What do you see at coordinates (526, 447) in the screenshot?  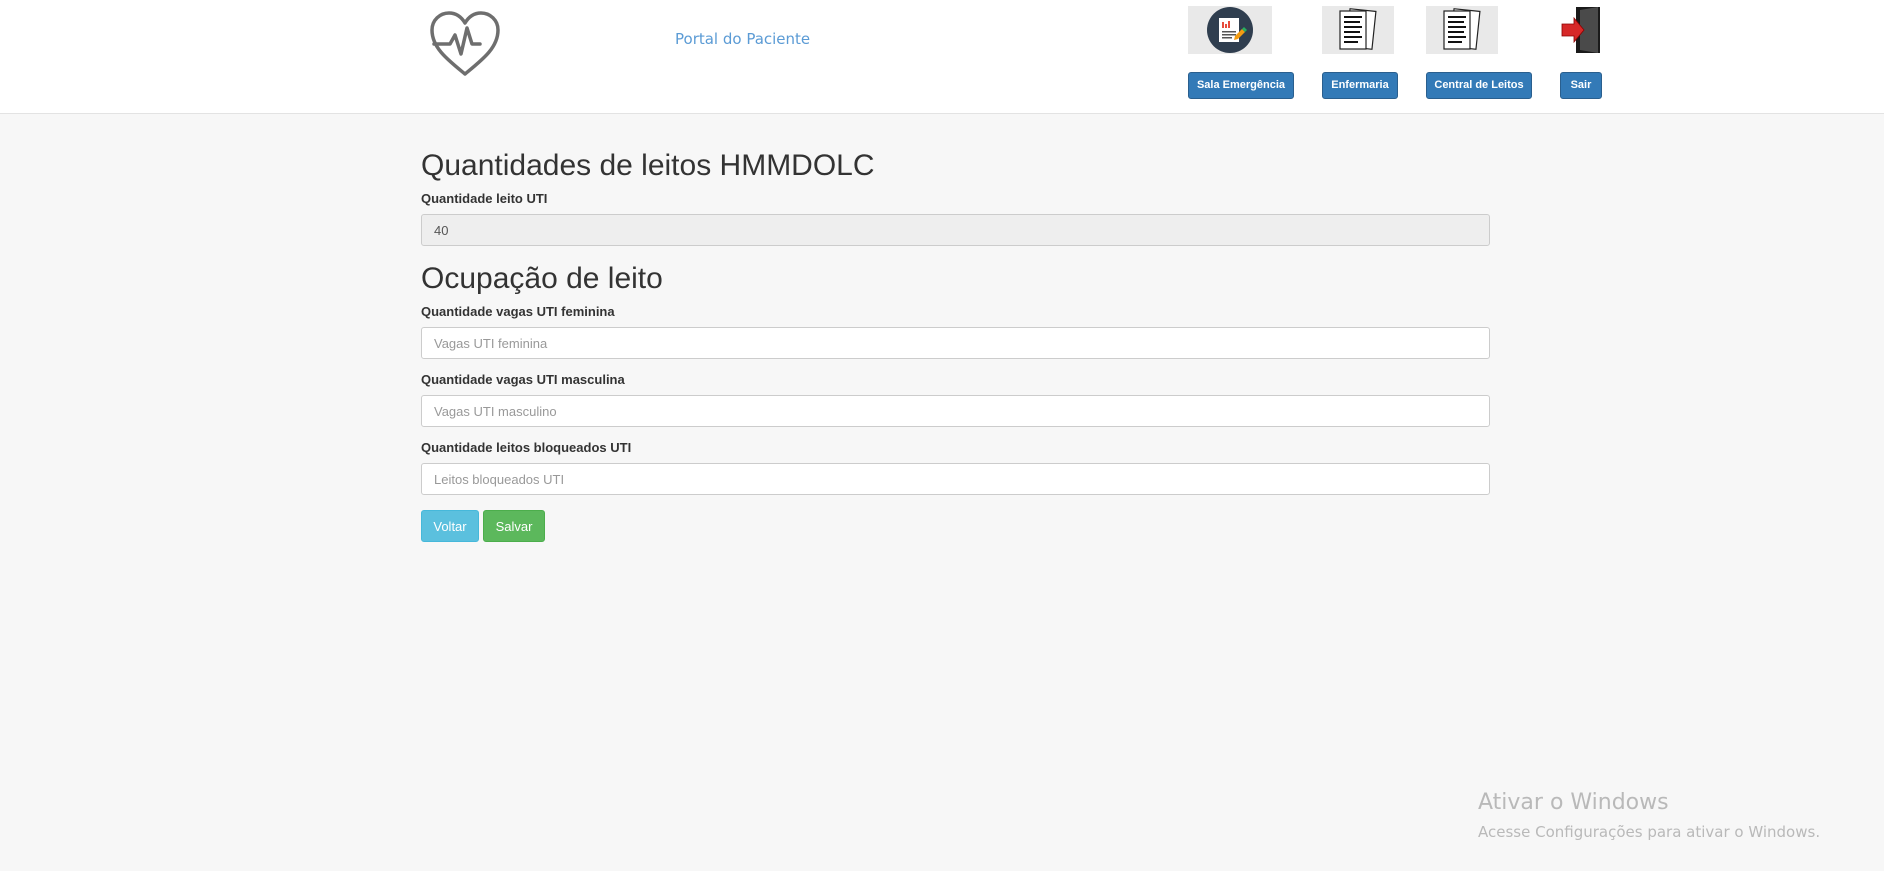 I see `blocked-beds-label: Quantidade leitos bloqueados UTI` at bounding box center [526, 447].